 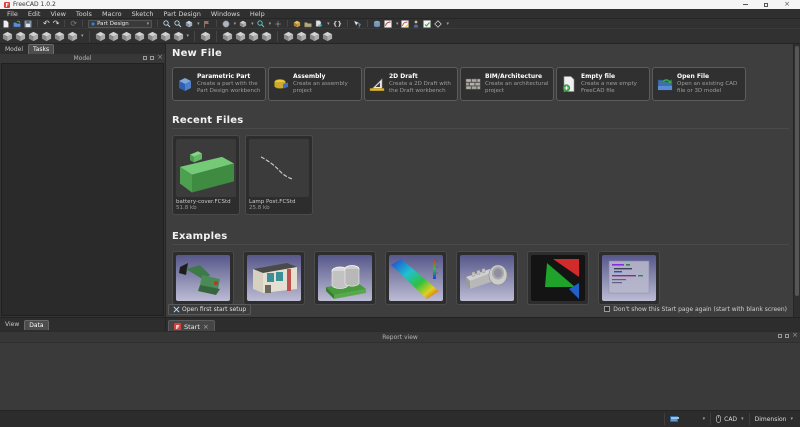 I want to click on menu-sketch: Sketch, so click(x=143, y=14).